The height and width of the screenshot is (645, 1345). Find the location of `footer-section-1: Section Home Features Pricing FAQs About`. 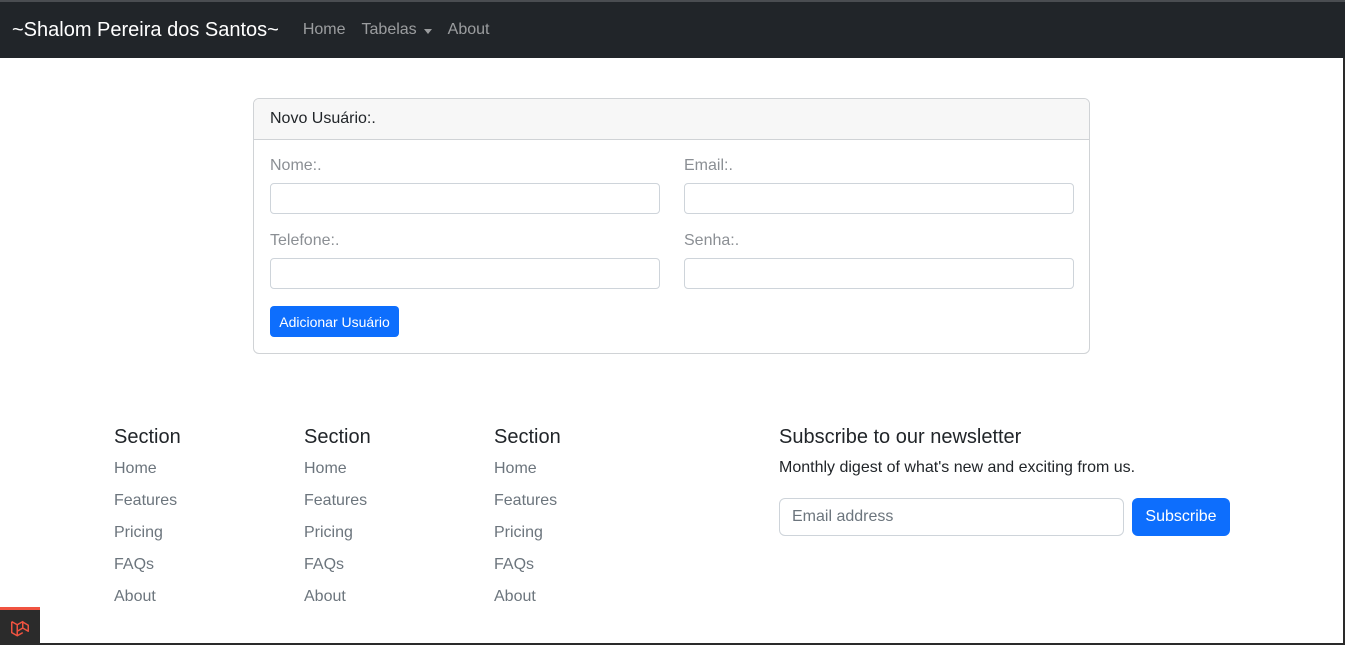

footer-section-1: Section Home Features Pricing FAQs About is located at coordinates (147, 519).